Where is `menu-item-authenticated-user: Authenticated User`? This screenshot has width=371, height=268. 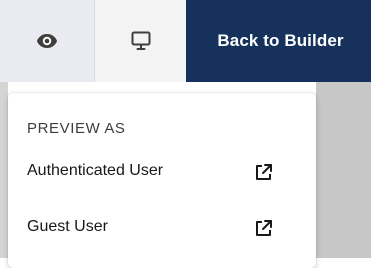 menu-item-authenticated-user: Authenticated User is located at coordinates (162, 172).